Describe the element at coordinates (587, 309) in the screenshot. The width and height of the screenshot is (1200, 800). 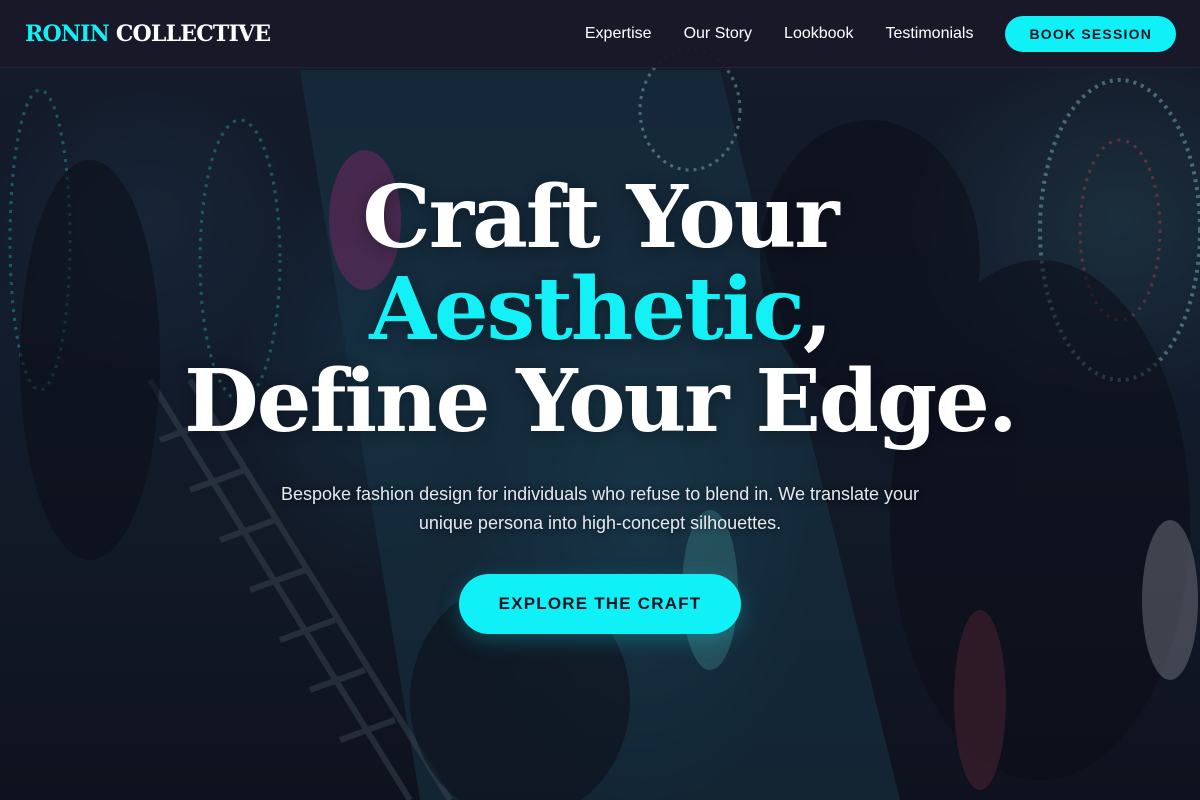
I see `headline-accent-word: Aesthetic` at that location.